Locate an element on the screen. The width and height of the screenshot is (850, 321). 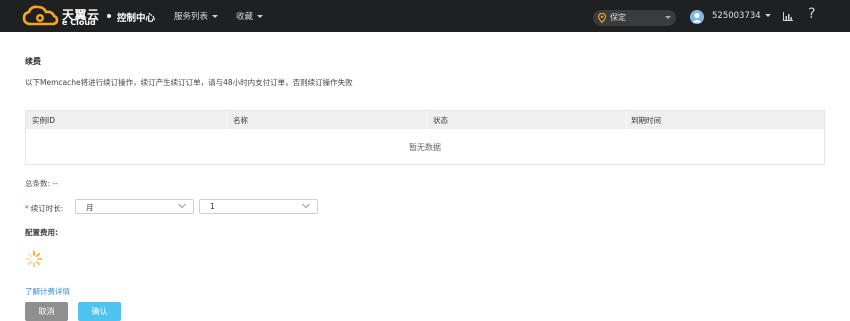
duration-unit-select: 月 is located at coordinates (134, 206).